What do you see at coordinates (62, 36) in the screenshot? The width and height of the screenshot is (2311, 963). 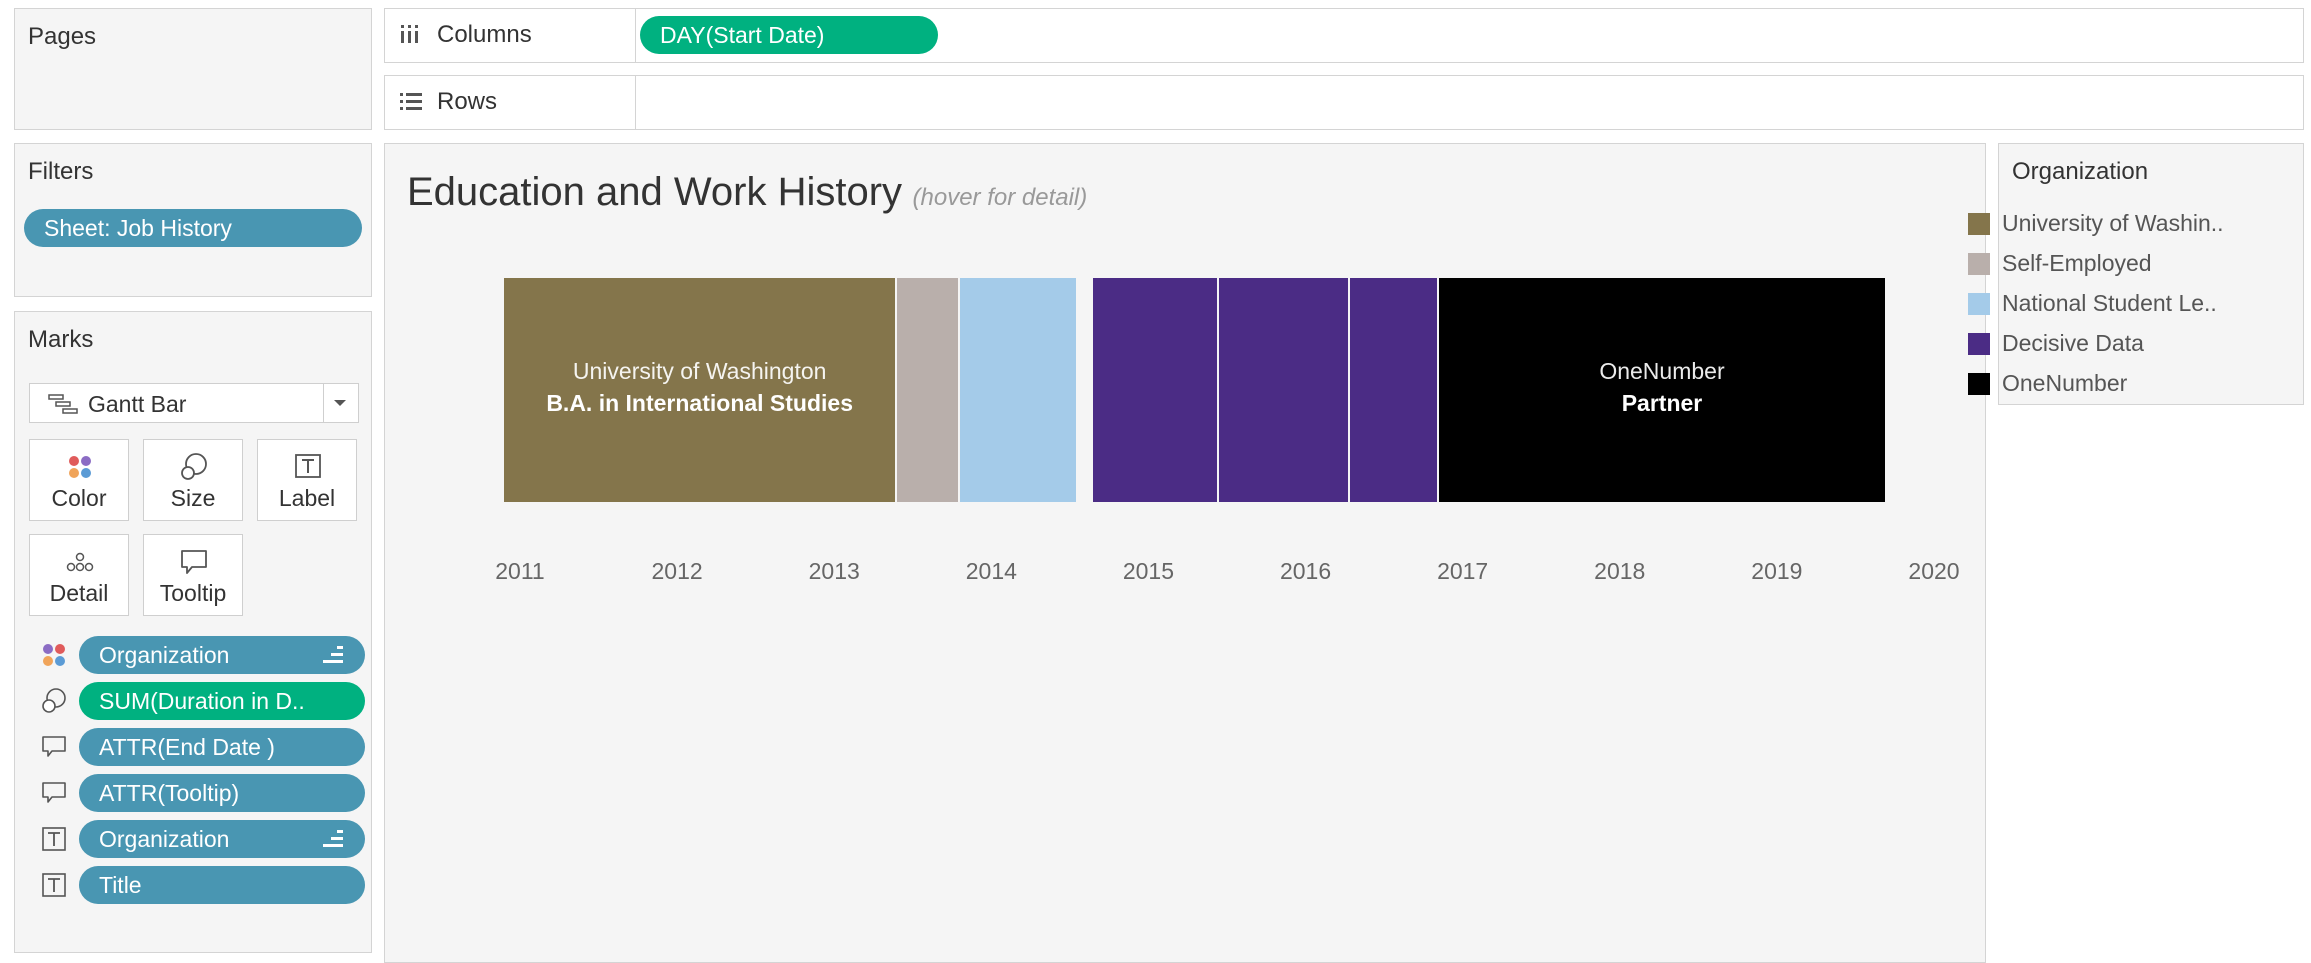 I see `pages-title: Pages` at bounding box center [62, 36].